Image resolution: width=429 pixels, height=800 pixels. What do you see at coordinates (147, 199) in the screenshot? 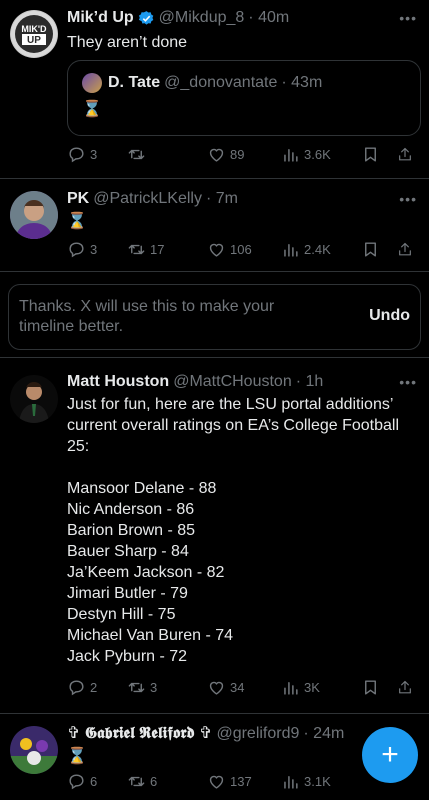
I see `author-handle: @PatrickLKelly` at bounding box center [147, 199].